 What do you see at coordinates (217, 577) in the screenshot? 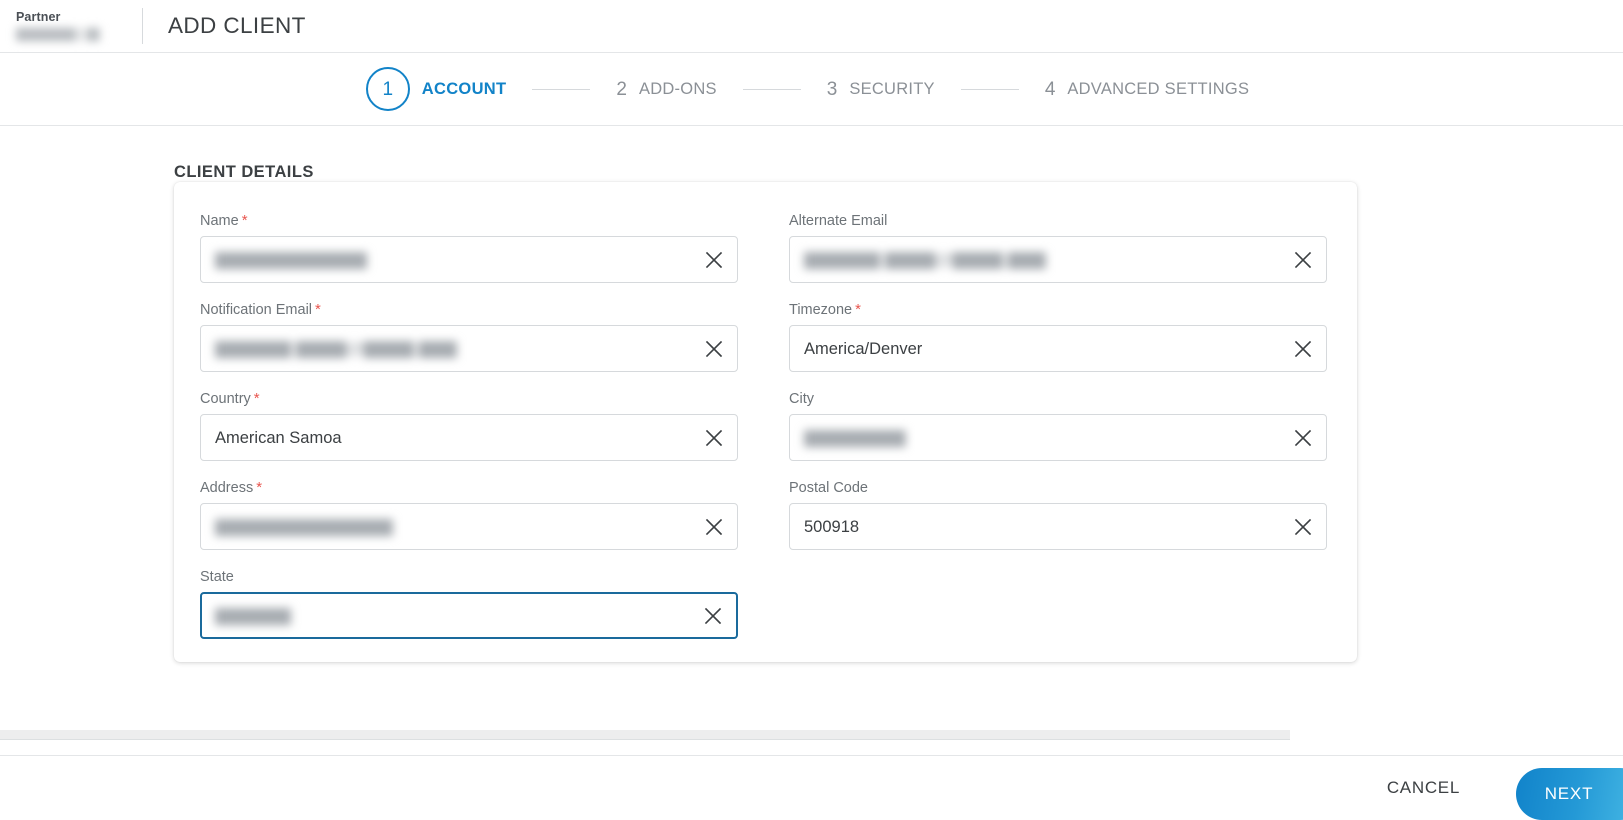
I see `label-state: State` at bounding box center [217, 577].